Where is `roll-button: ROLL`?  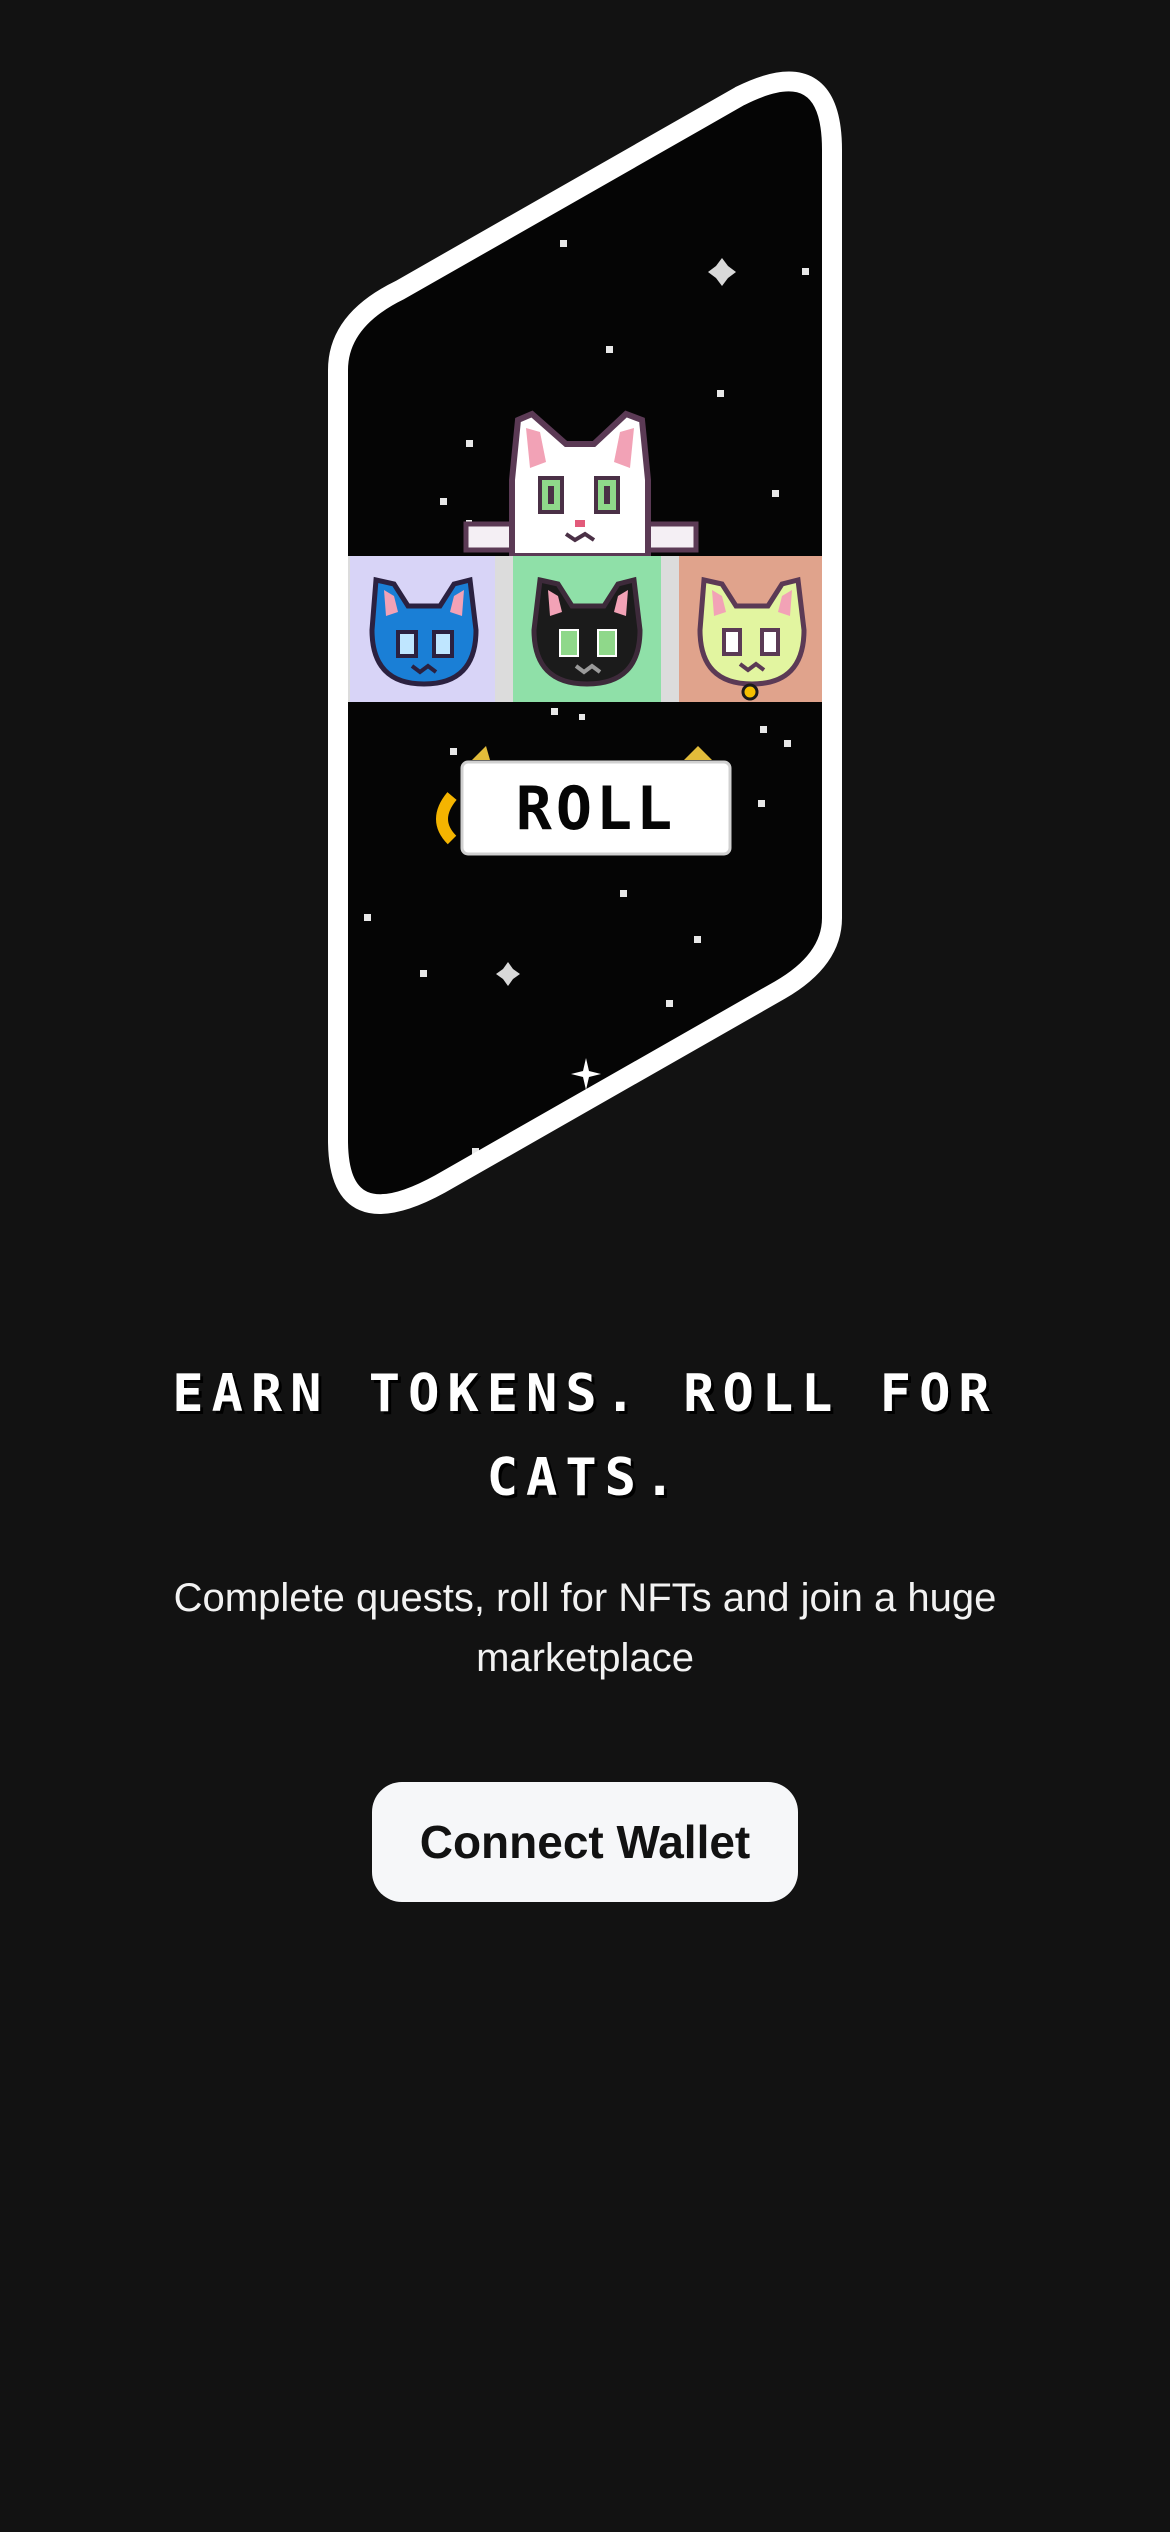 roll-button: ROLL is located at coordinates (596, 801).